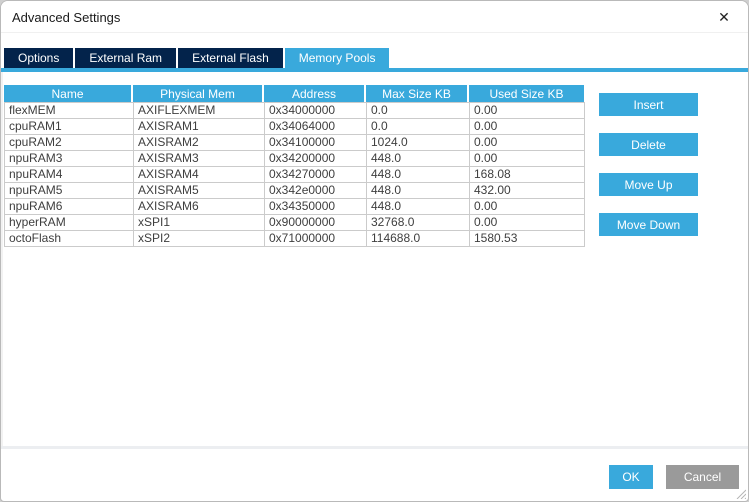  I want to click on table-row: hyperRAM xSPI1 0x90000000 32768.0 0.00, so click(294, 222).